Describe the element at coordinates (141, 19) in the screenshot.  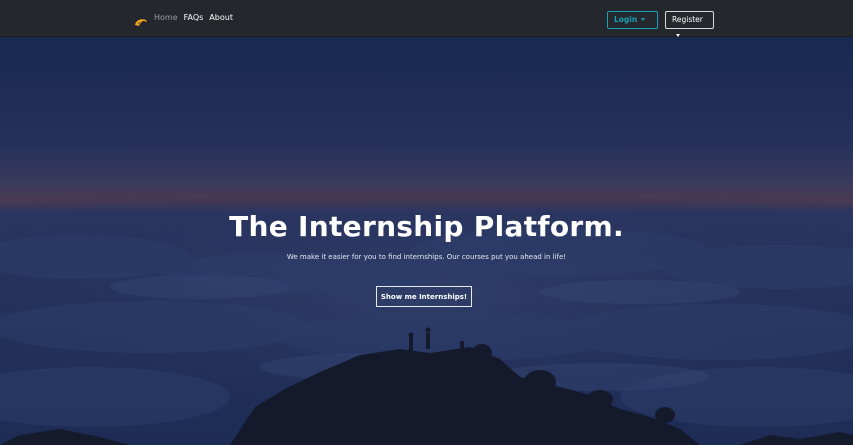
I see `tiger-logo-icon` at that location.